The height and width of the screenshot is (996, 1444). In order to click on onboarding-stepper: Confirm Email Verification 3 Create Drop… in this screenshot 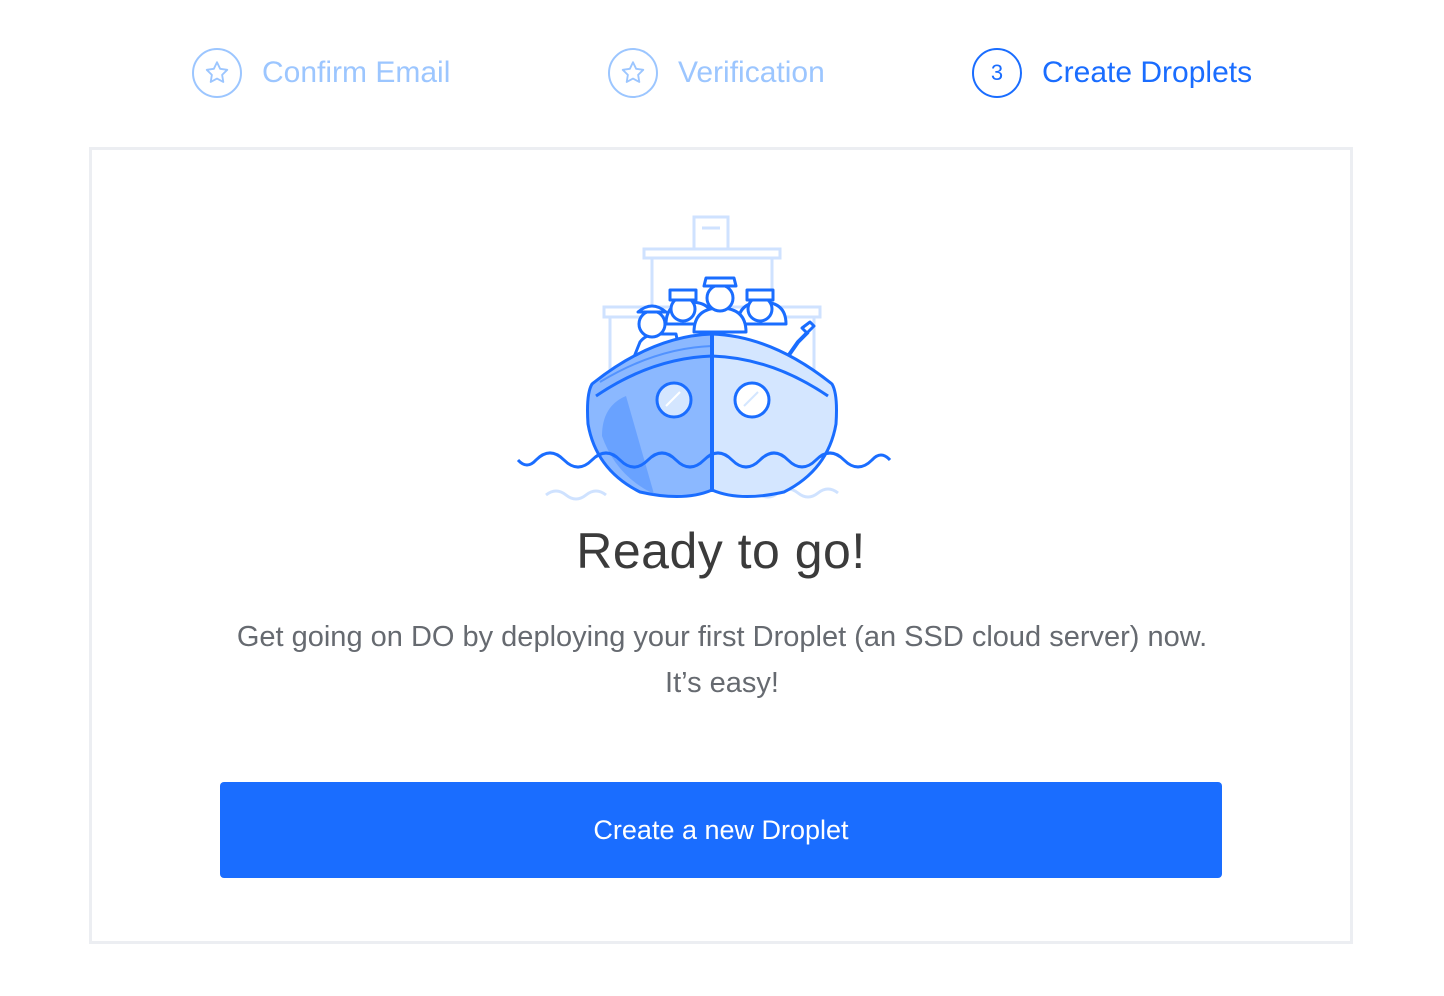, I will do `click(722, 73)`.